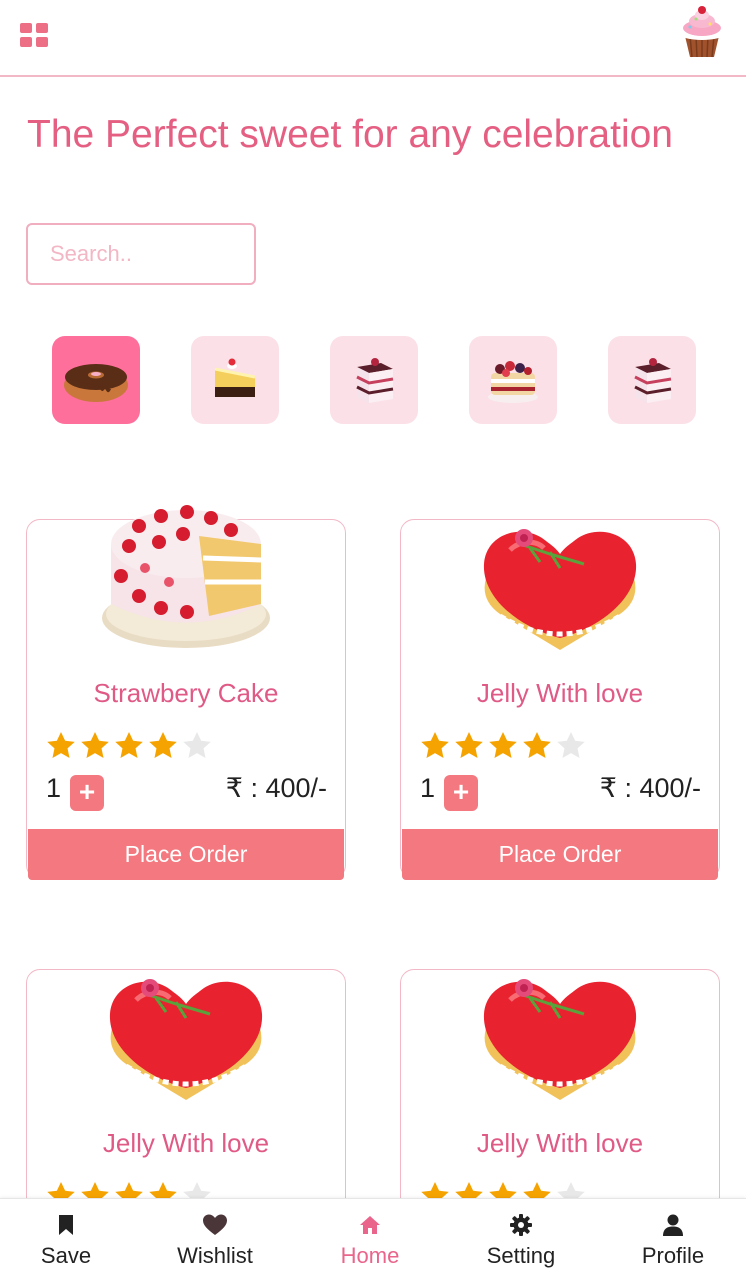  I want to click on grid-menu-icon, so click(34, 35).